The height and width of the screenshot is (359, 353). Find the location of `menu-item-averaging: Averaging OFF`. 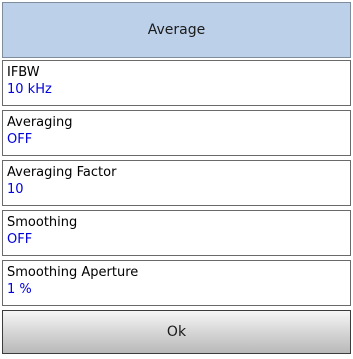

menu-item-averaging: Averaging OFF is located at coordinates (176, 133).